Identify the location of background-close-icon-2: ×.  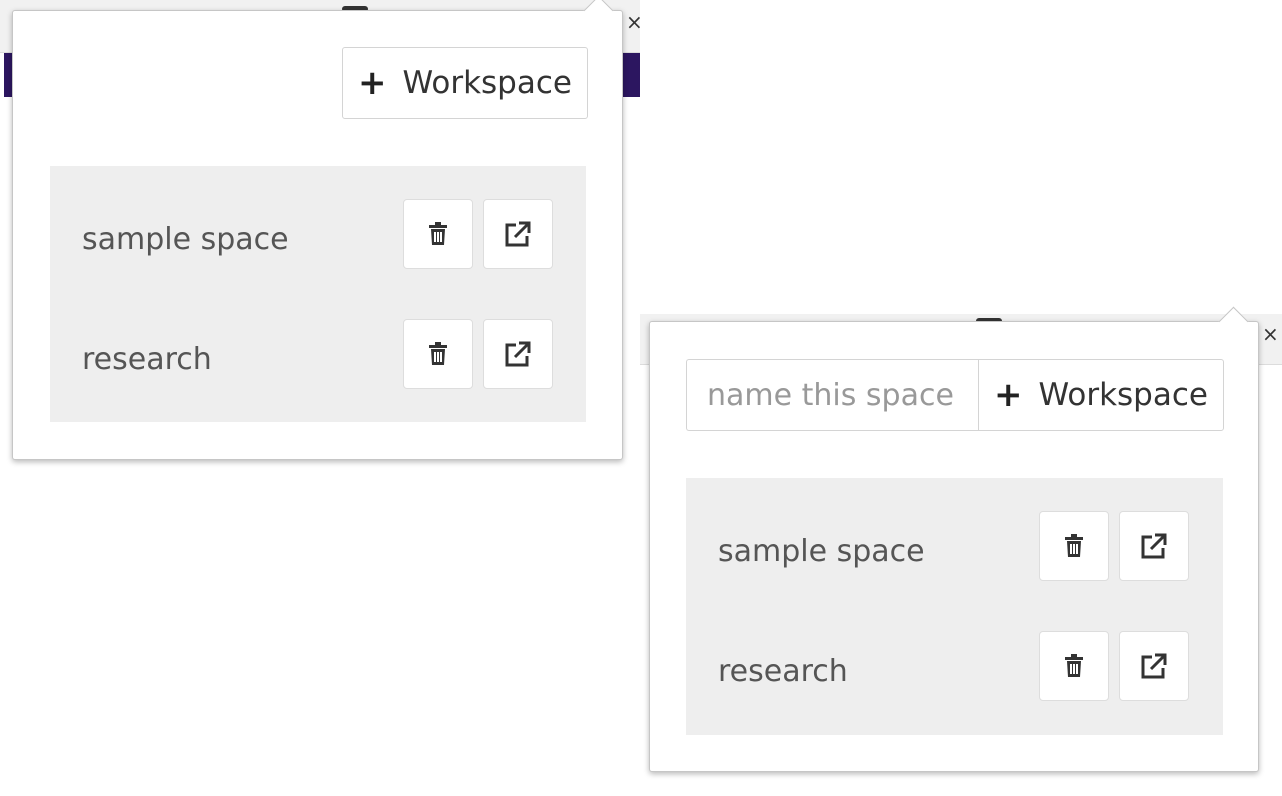
(1270, 334).